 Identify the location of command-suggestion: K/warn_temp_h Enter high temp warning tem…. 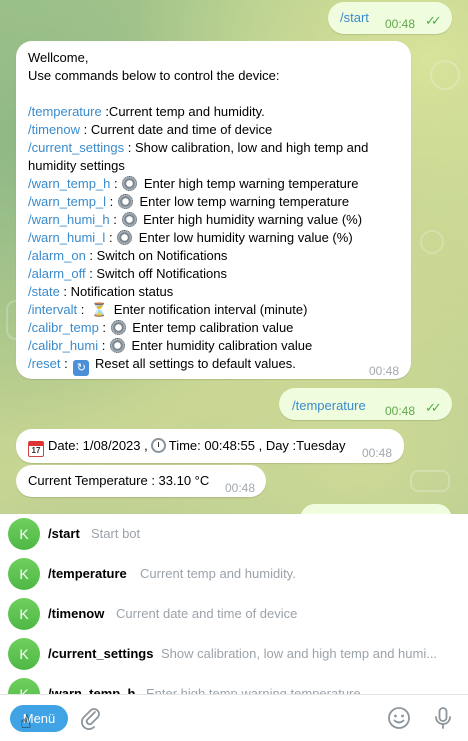
(234, 684).